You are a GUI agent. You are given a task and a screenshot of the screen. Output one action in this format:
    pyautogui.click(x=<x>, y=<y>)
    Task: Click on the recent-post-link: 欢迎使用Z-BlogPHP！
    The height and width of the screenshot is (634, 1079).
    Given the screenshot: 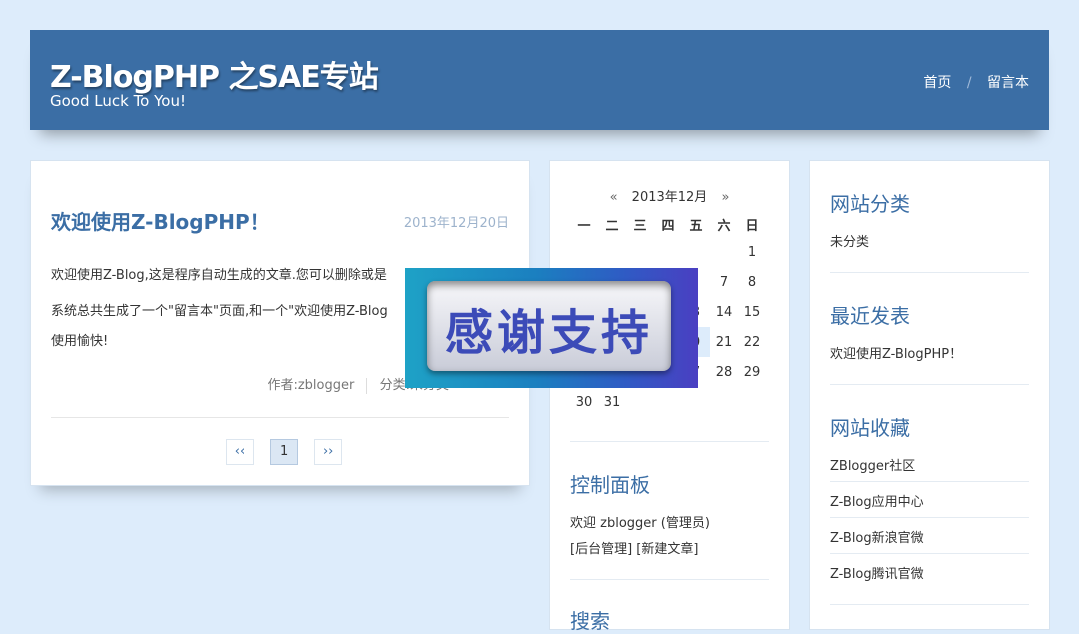 What is the action you would take?
    pyautogui.click(x=896, y=352)
    